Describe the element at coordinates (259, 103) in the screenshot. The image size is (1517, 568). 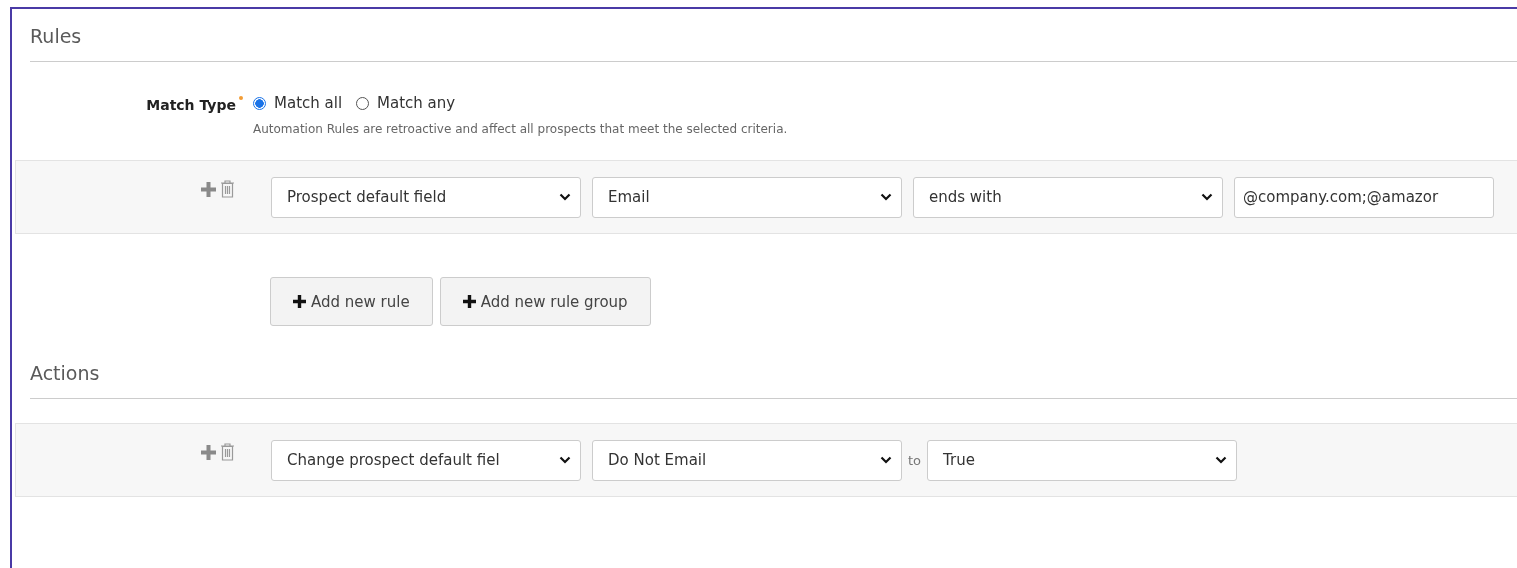
I see `radio-button` at that location.